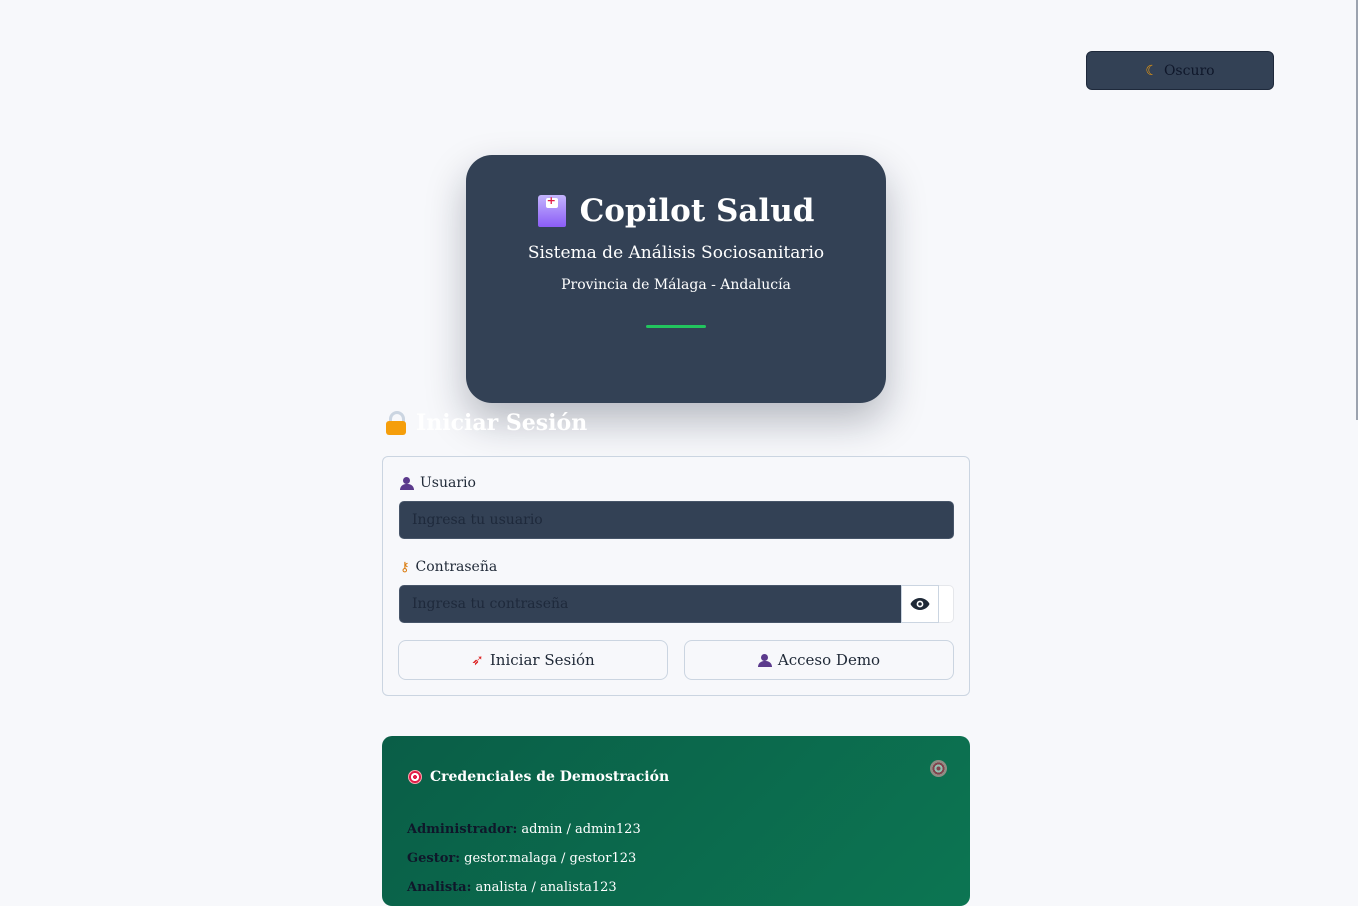  I want to click on key-icon: ⚷, so click(405, 567).